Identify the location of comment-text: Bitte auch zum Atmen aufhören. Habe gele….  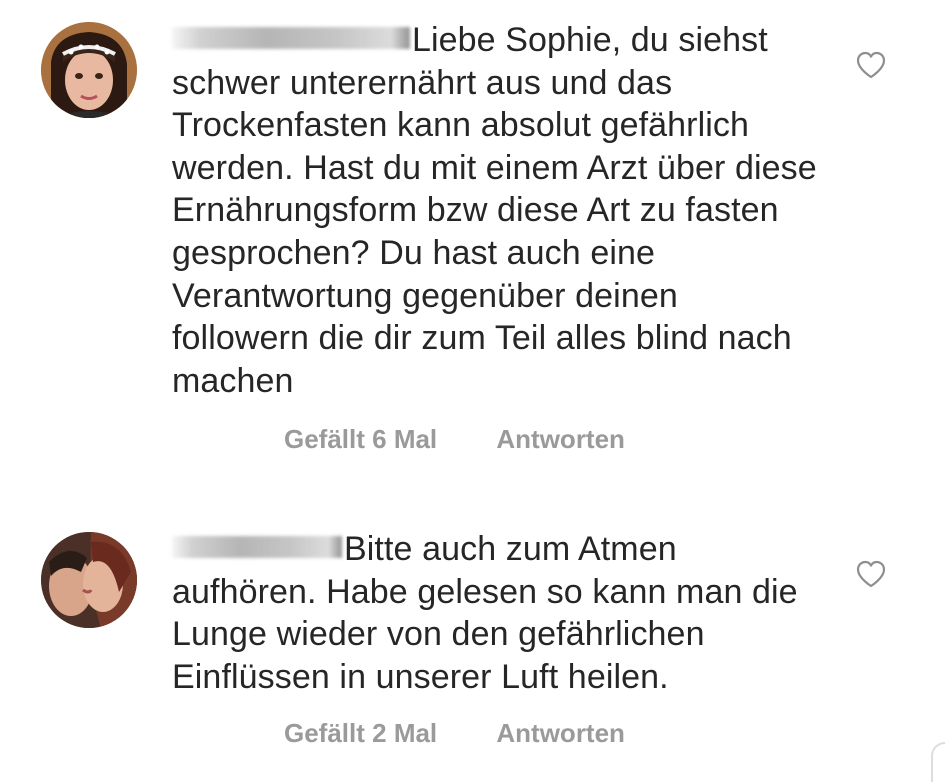
(497, 613).